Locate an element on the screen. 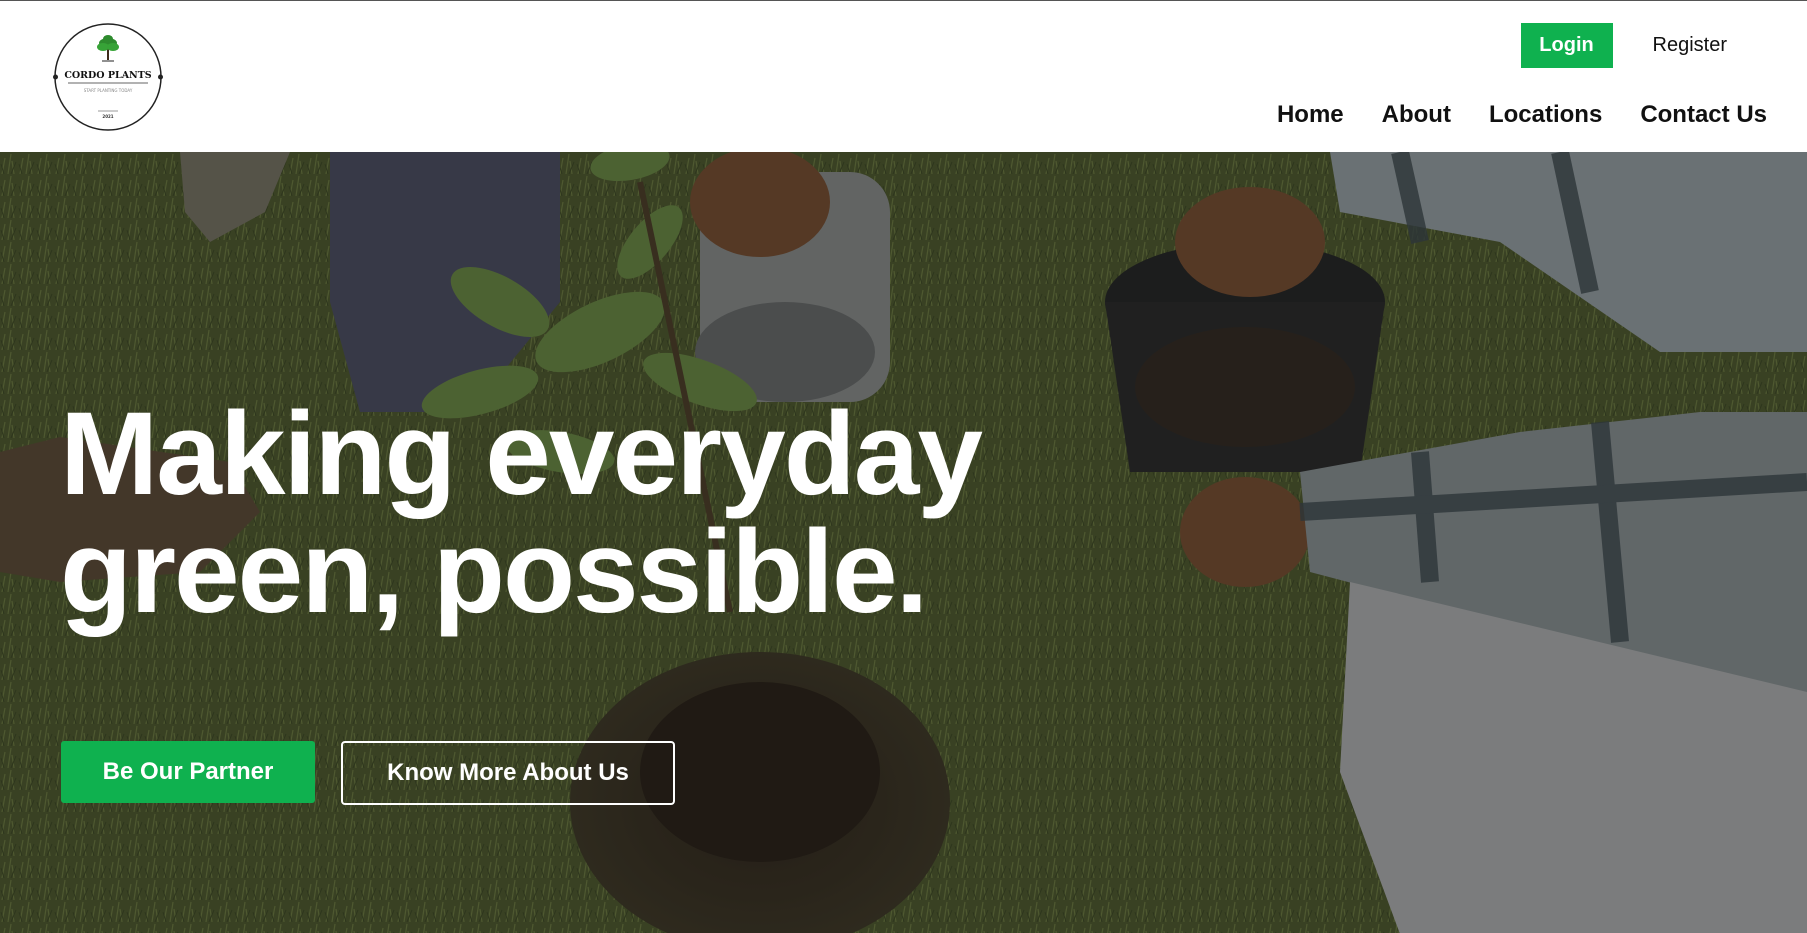 The height and width of the screenshot is (933, 1807). main-nav: Home About Locations Contact Us is located at coordinates (1522, 115).